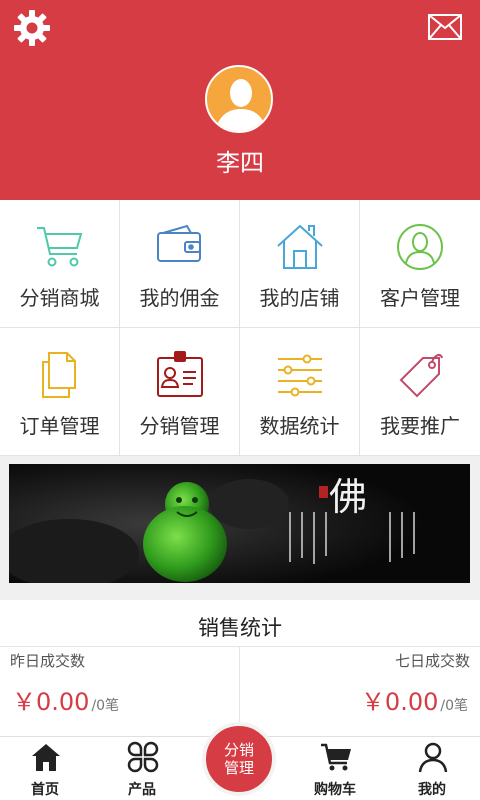  What do you see at coordinates (32, 28) in the screenshot?
I see `gear-icon` at bounding box center [32, 28].